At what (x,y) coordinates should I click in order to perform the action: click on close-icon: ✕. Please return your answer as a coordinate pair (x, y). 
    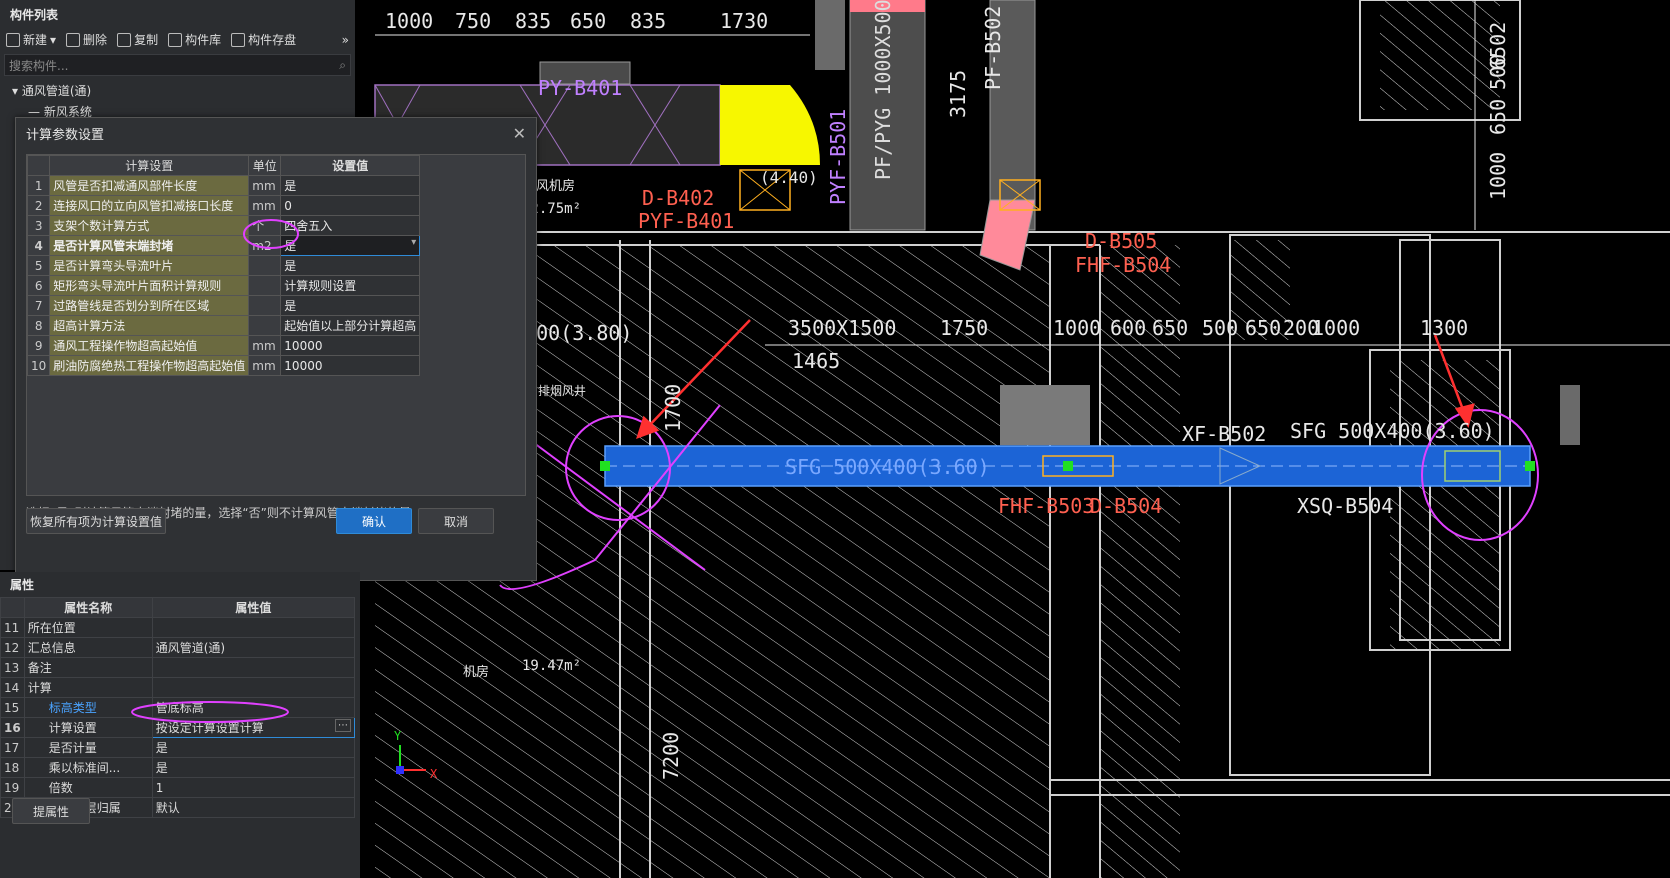
    Looking at the image, I should click on (519, 133).